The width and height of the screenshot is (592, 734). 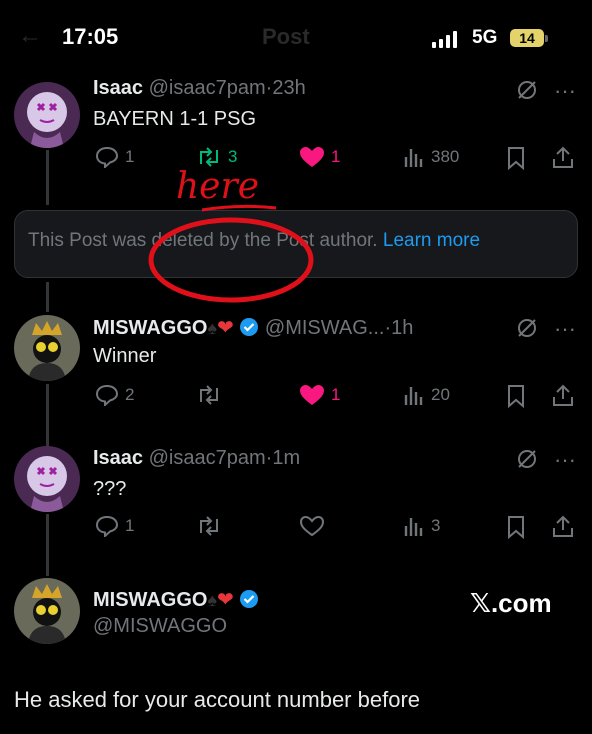 I want to click on annotation-circle, so click(x=231, y=260).